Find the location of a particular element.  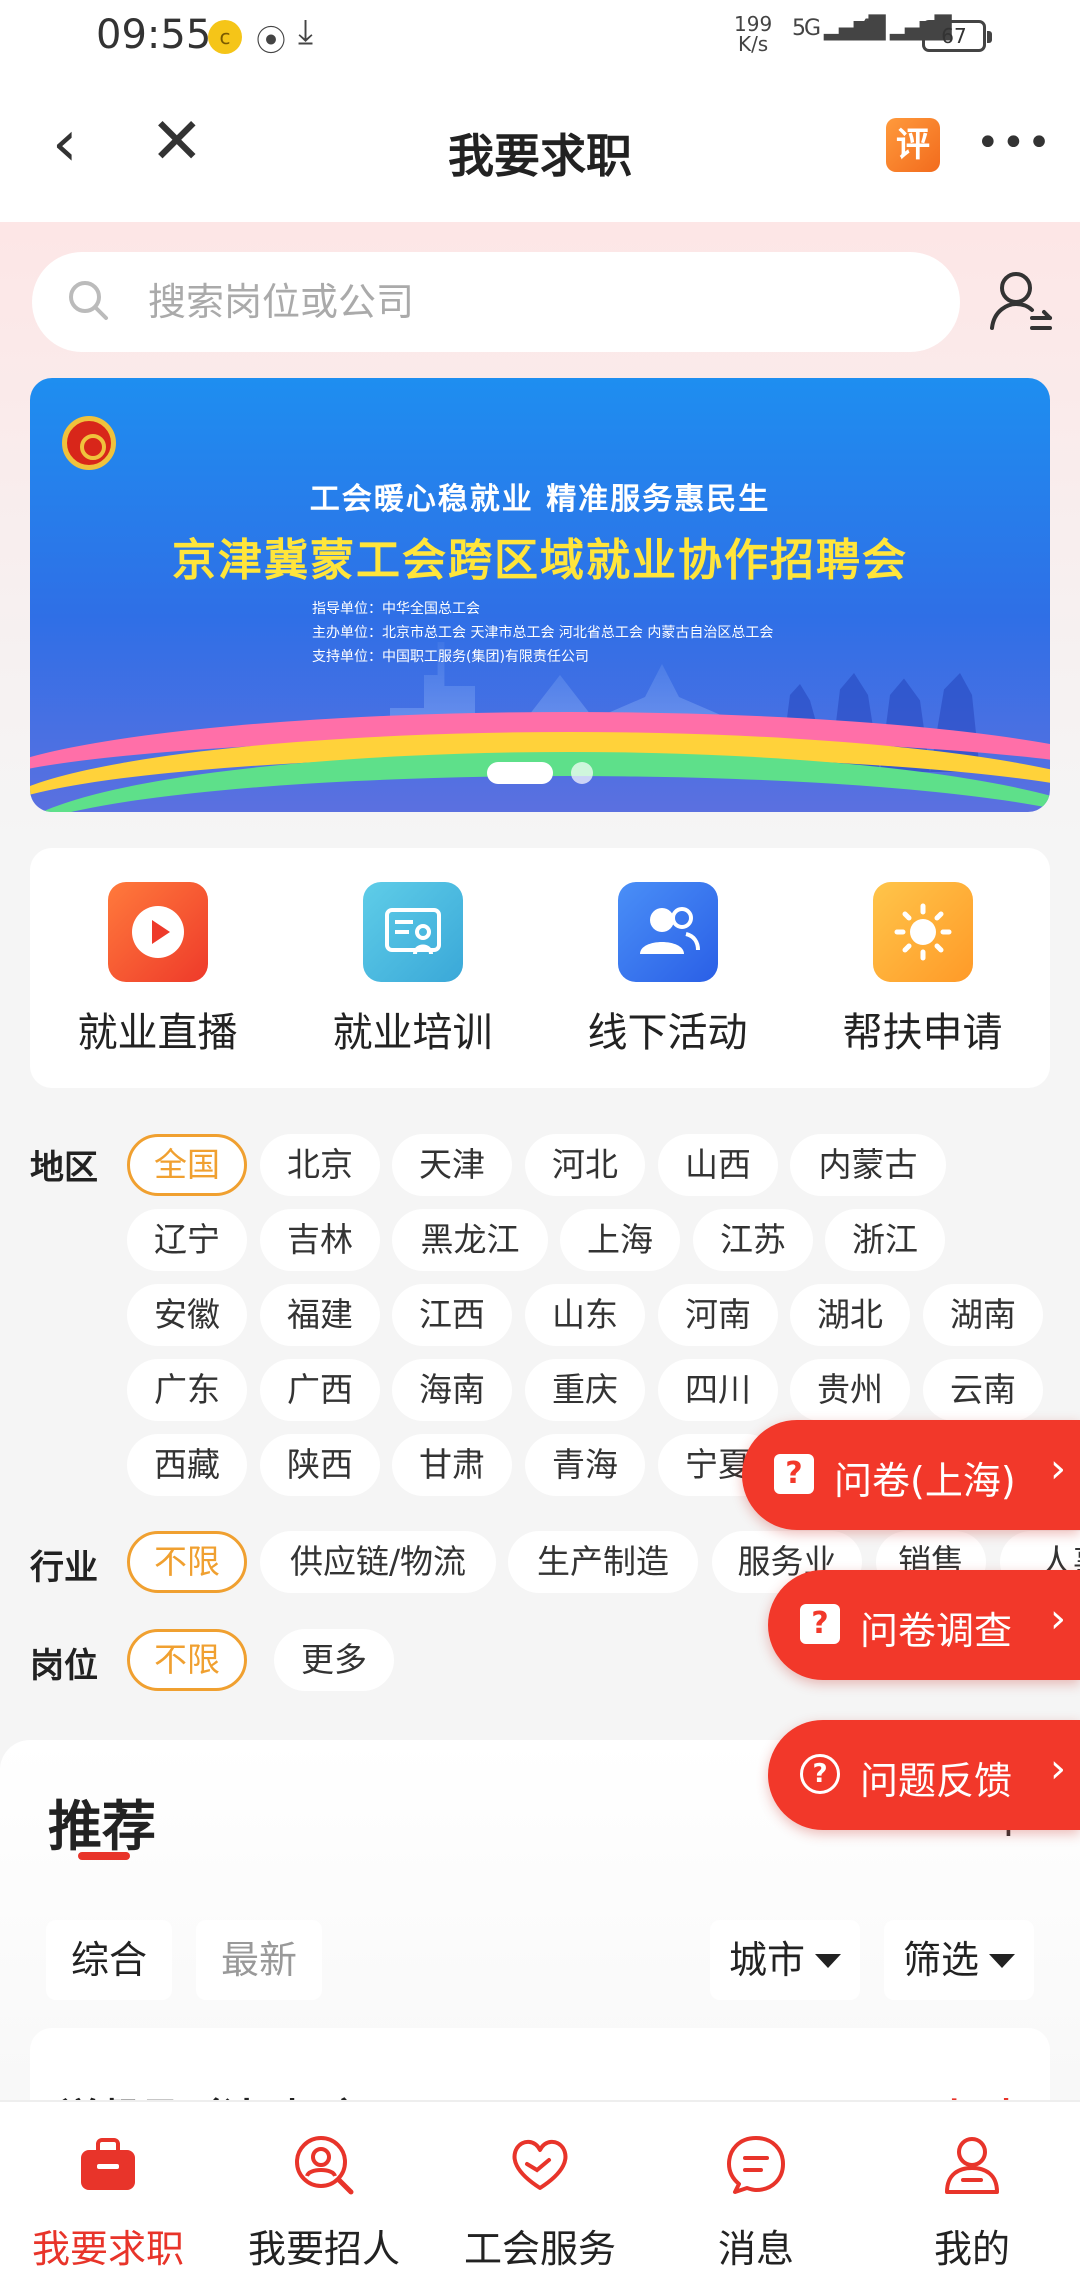

region-chip: 河南 is located at coordinates (718, 1315).